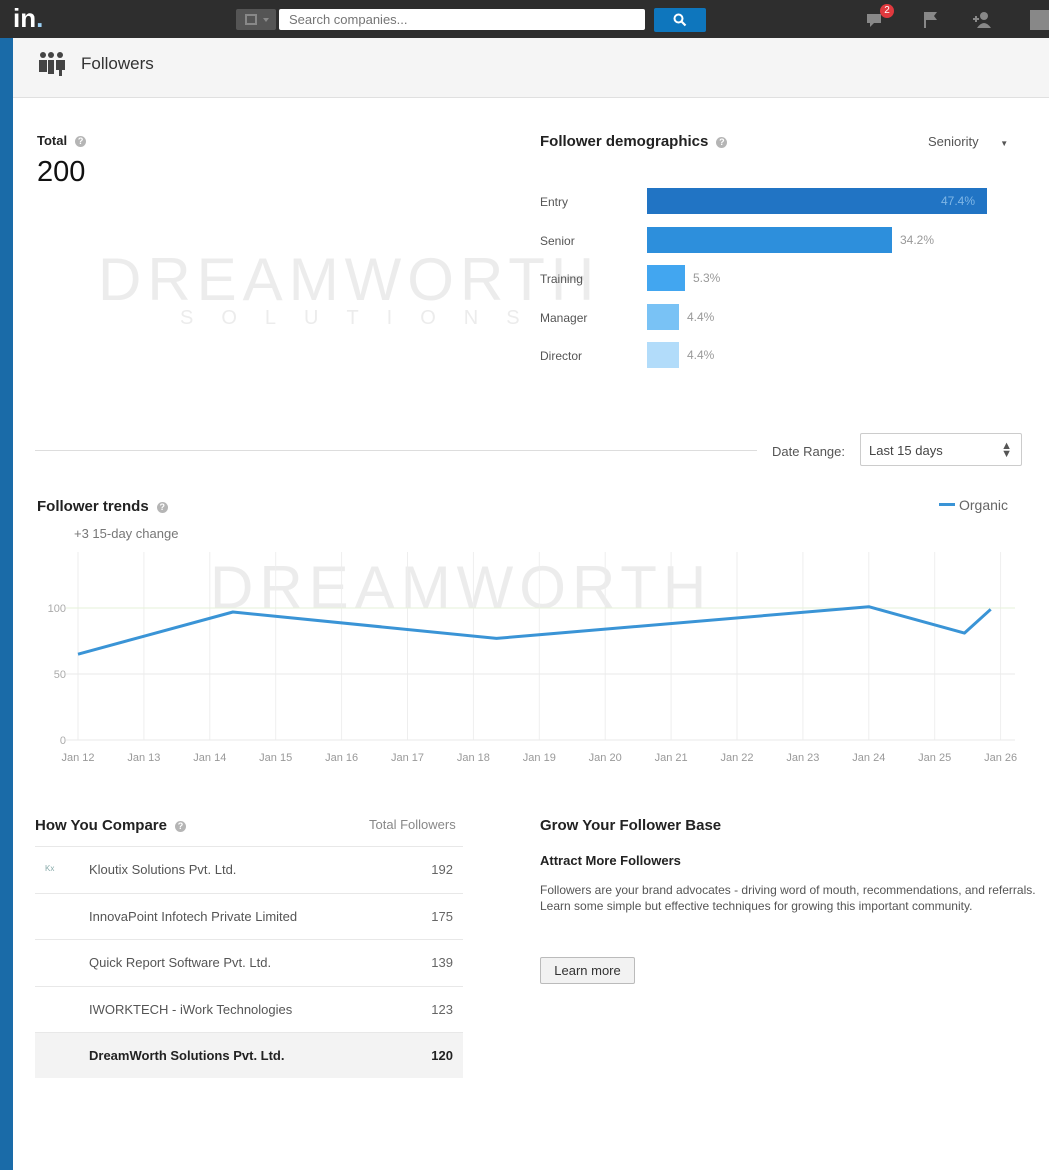 This screenshot has width=1049, height=1170. I want to click on company-name: InnovaPoint Infotech Private Limited, so click(193, 916).